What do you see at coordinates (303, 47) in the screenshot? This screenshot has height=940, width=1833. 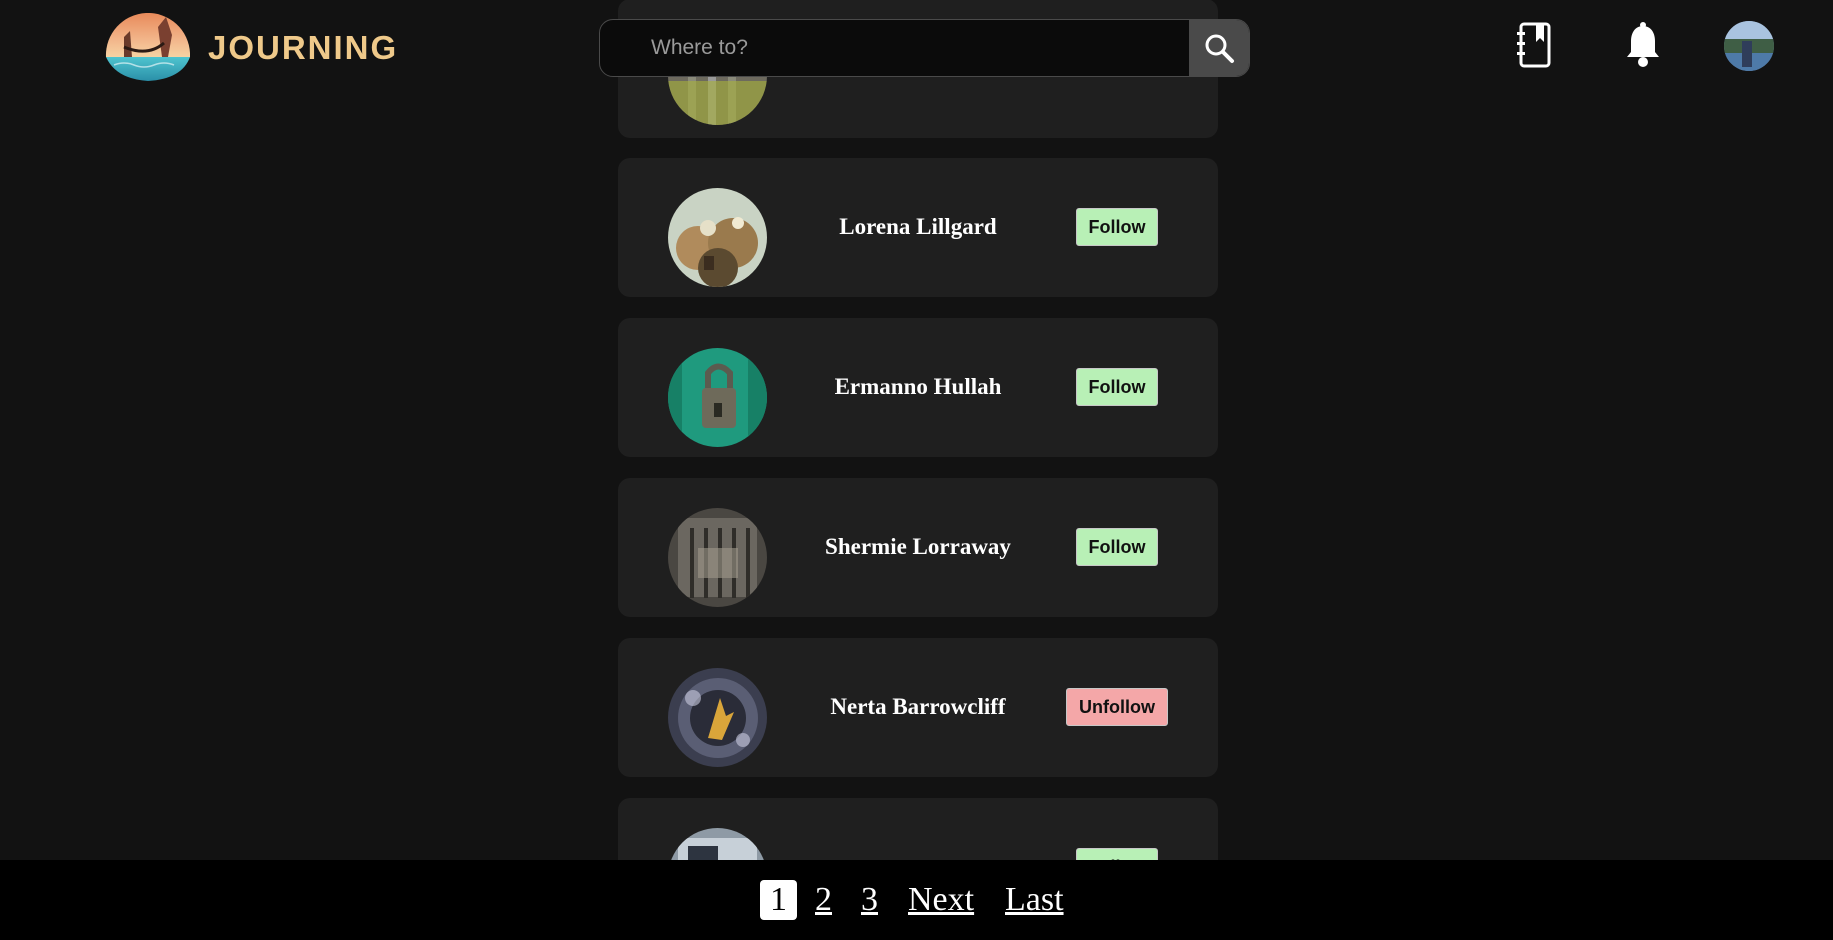 I see `logo-text: JOURNING` at bounding box center [303, 47].